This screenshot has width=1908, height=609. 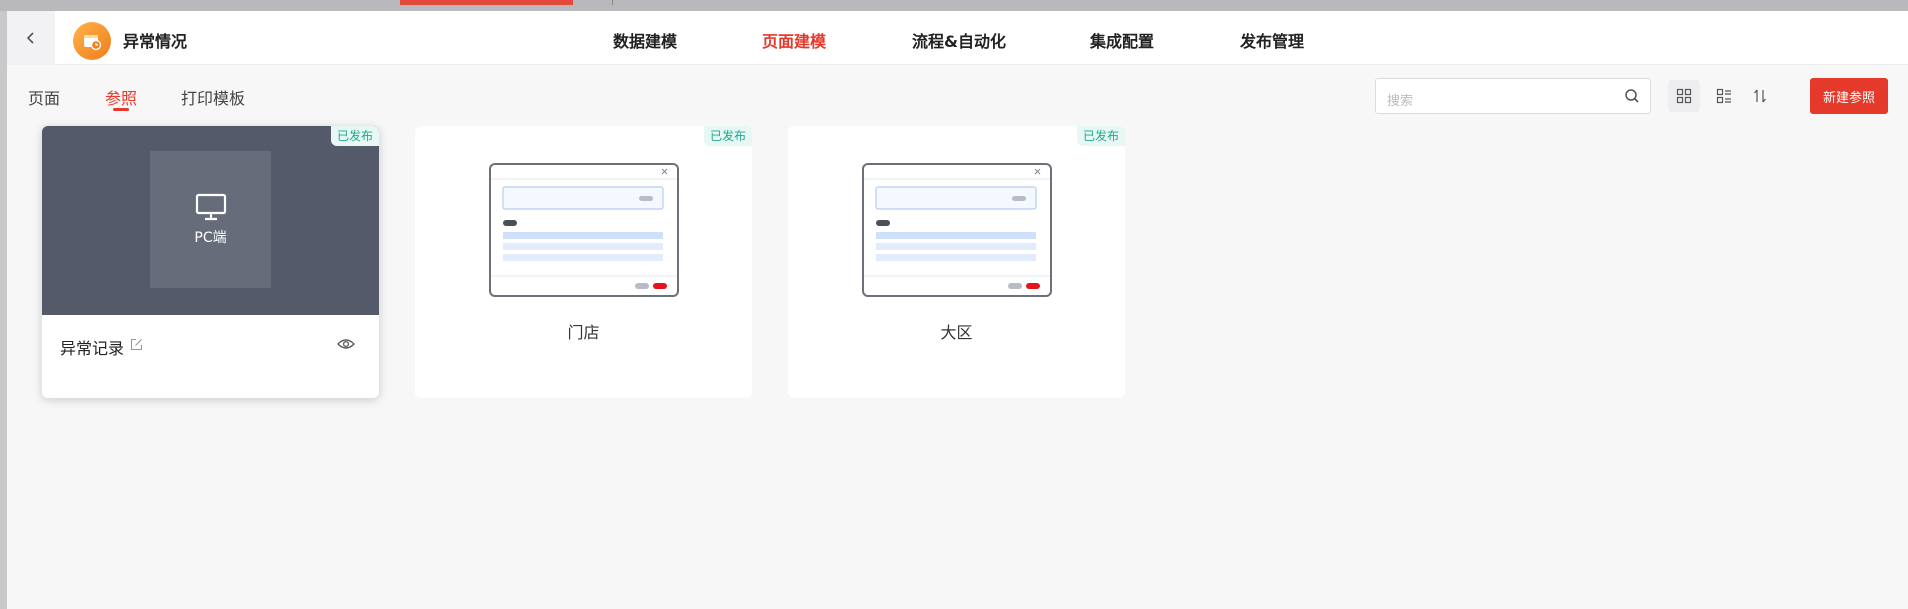 I want to click on sort-button, so click(x=1760, y=96).